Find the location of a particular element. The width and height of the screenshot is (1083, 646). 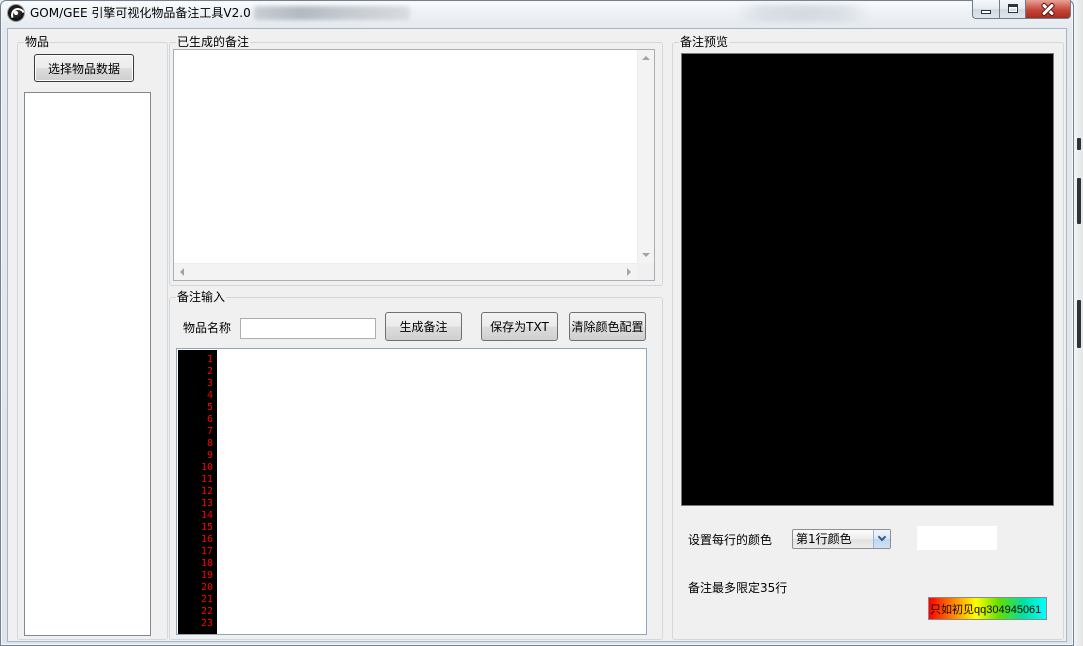

maximize-button is located at coordinates (1012, 9).